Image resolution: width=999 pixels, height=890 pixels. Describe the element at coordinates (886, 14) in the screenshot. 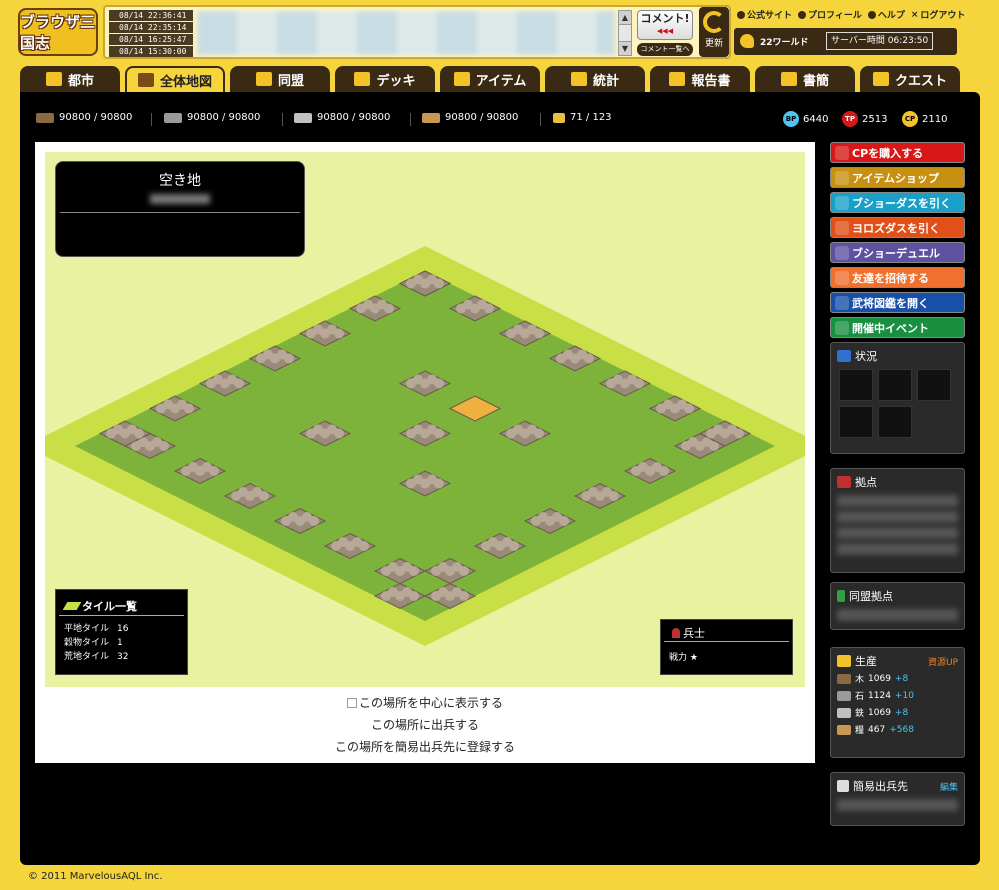

I see `link-help: ヘルプ` at that location.